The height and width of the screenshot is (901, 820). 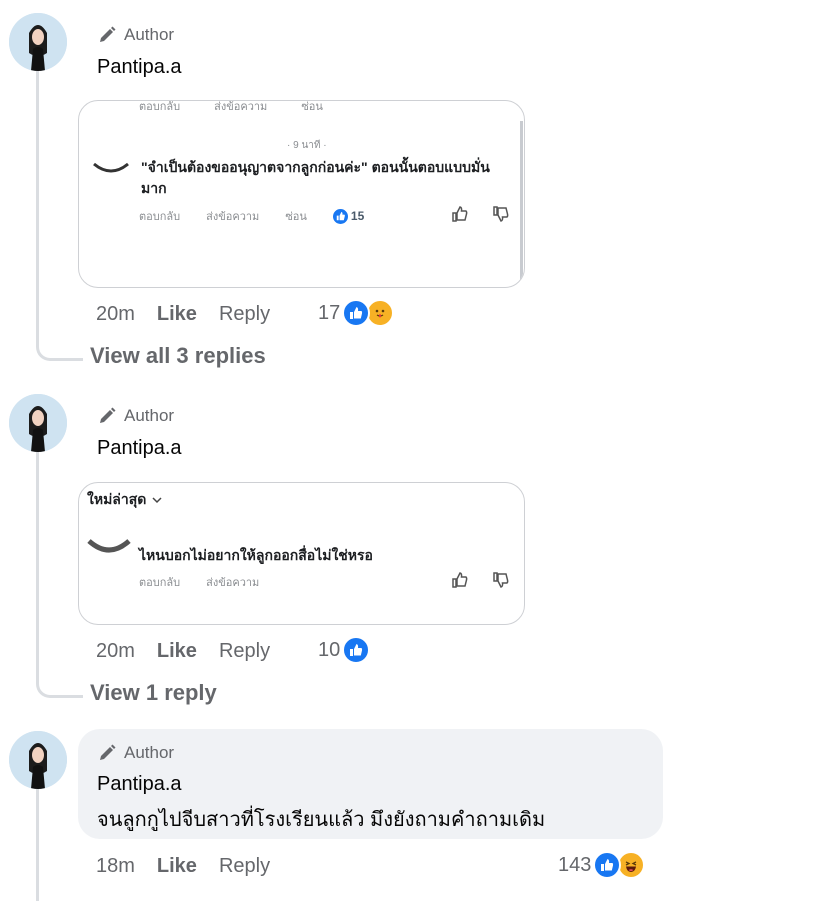 I want to click on haha-reaction-icon, so click(x=631, y=865).